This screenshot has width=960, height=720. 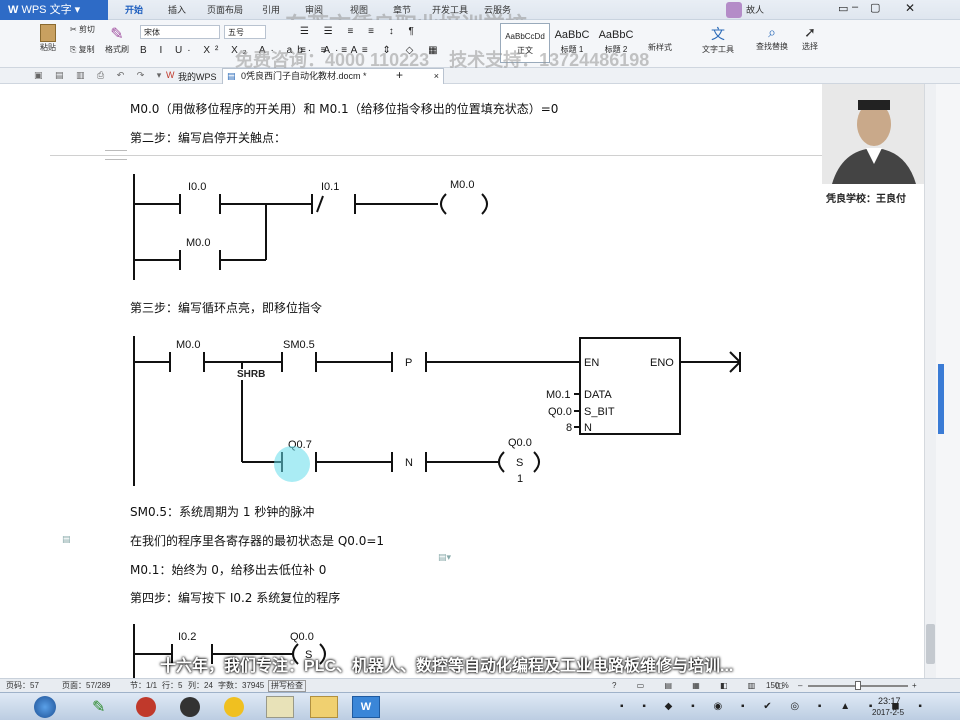 I want to click on coil-set-type: S, so click(x=519, y=463).